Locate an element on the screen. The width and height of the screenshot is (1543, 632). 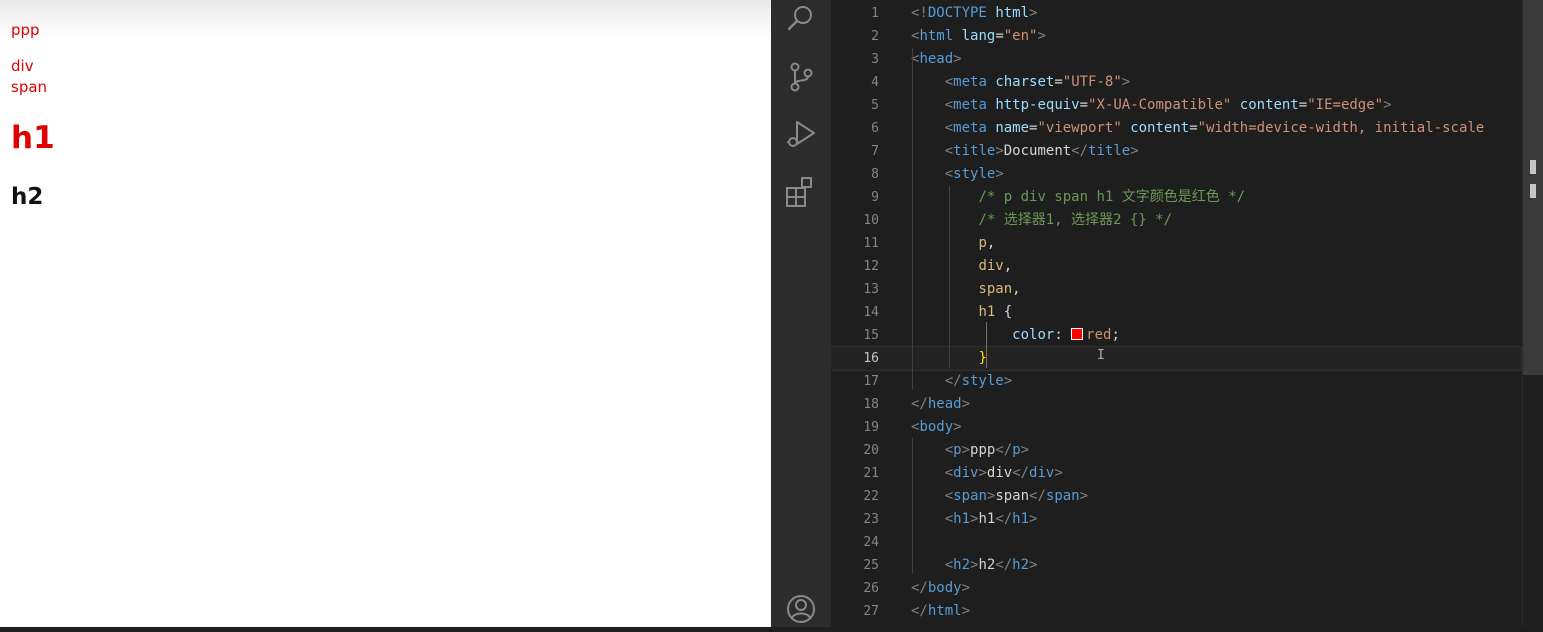
account-icon is located at coordinates (801, 609).